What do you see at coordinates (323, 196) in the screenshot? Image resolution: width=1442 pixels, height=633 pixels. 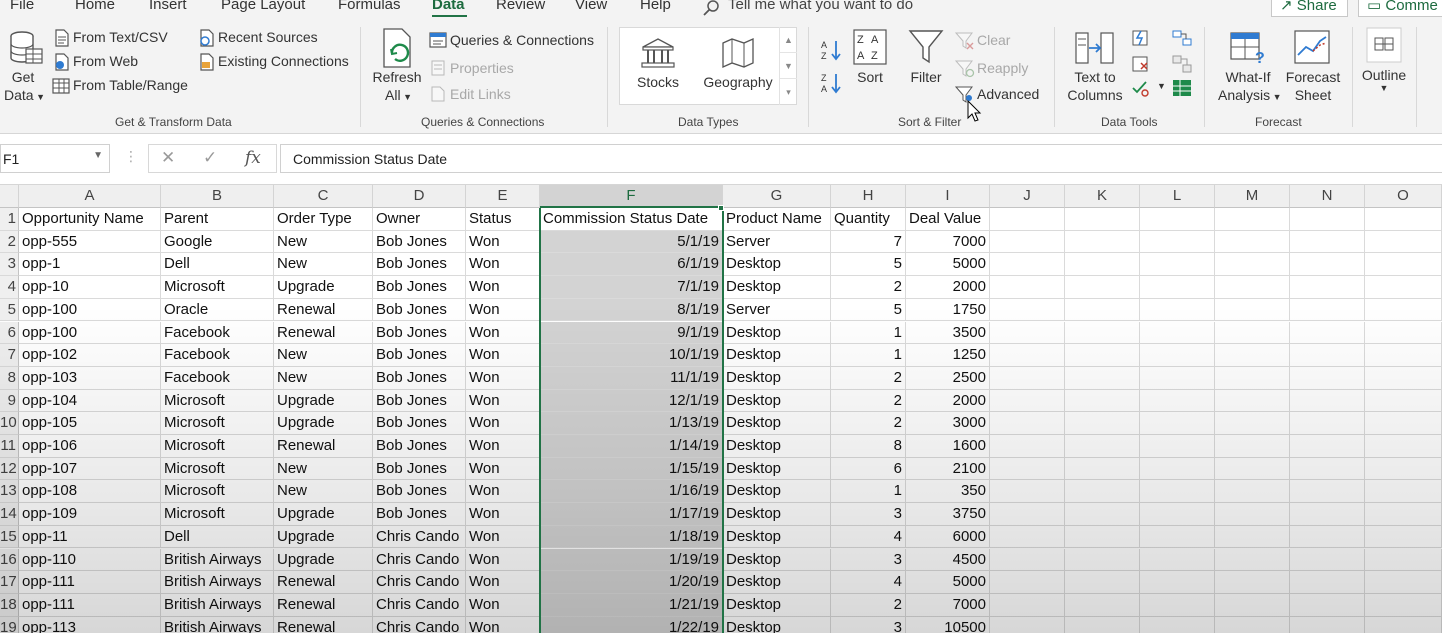 I see `column-header-c: C` at bounding box center [323, 196].